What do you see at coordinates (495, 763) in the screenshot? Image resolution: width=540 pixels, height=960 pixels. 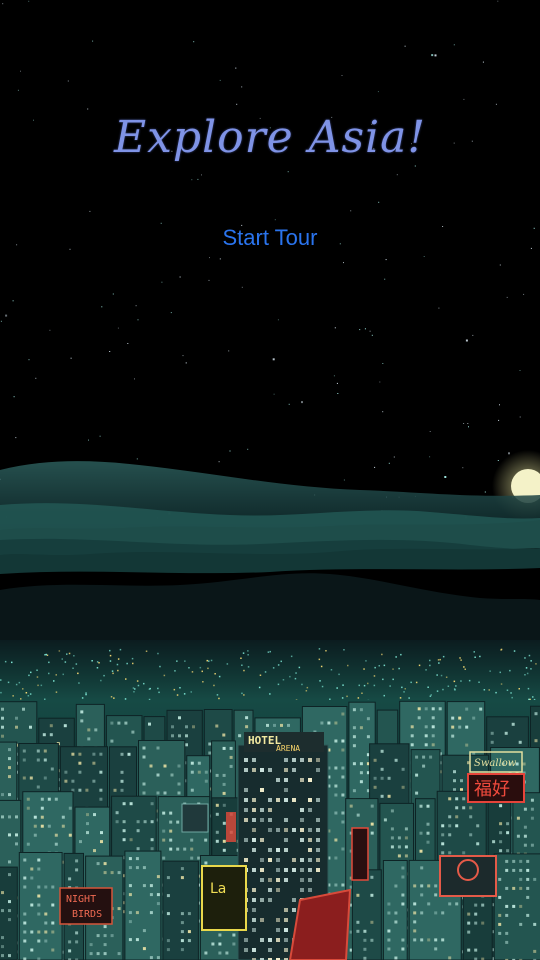 I see `swallow-sign: Swallow` at bounding box center [495, 763].